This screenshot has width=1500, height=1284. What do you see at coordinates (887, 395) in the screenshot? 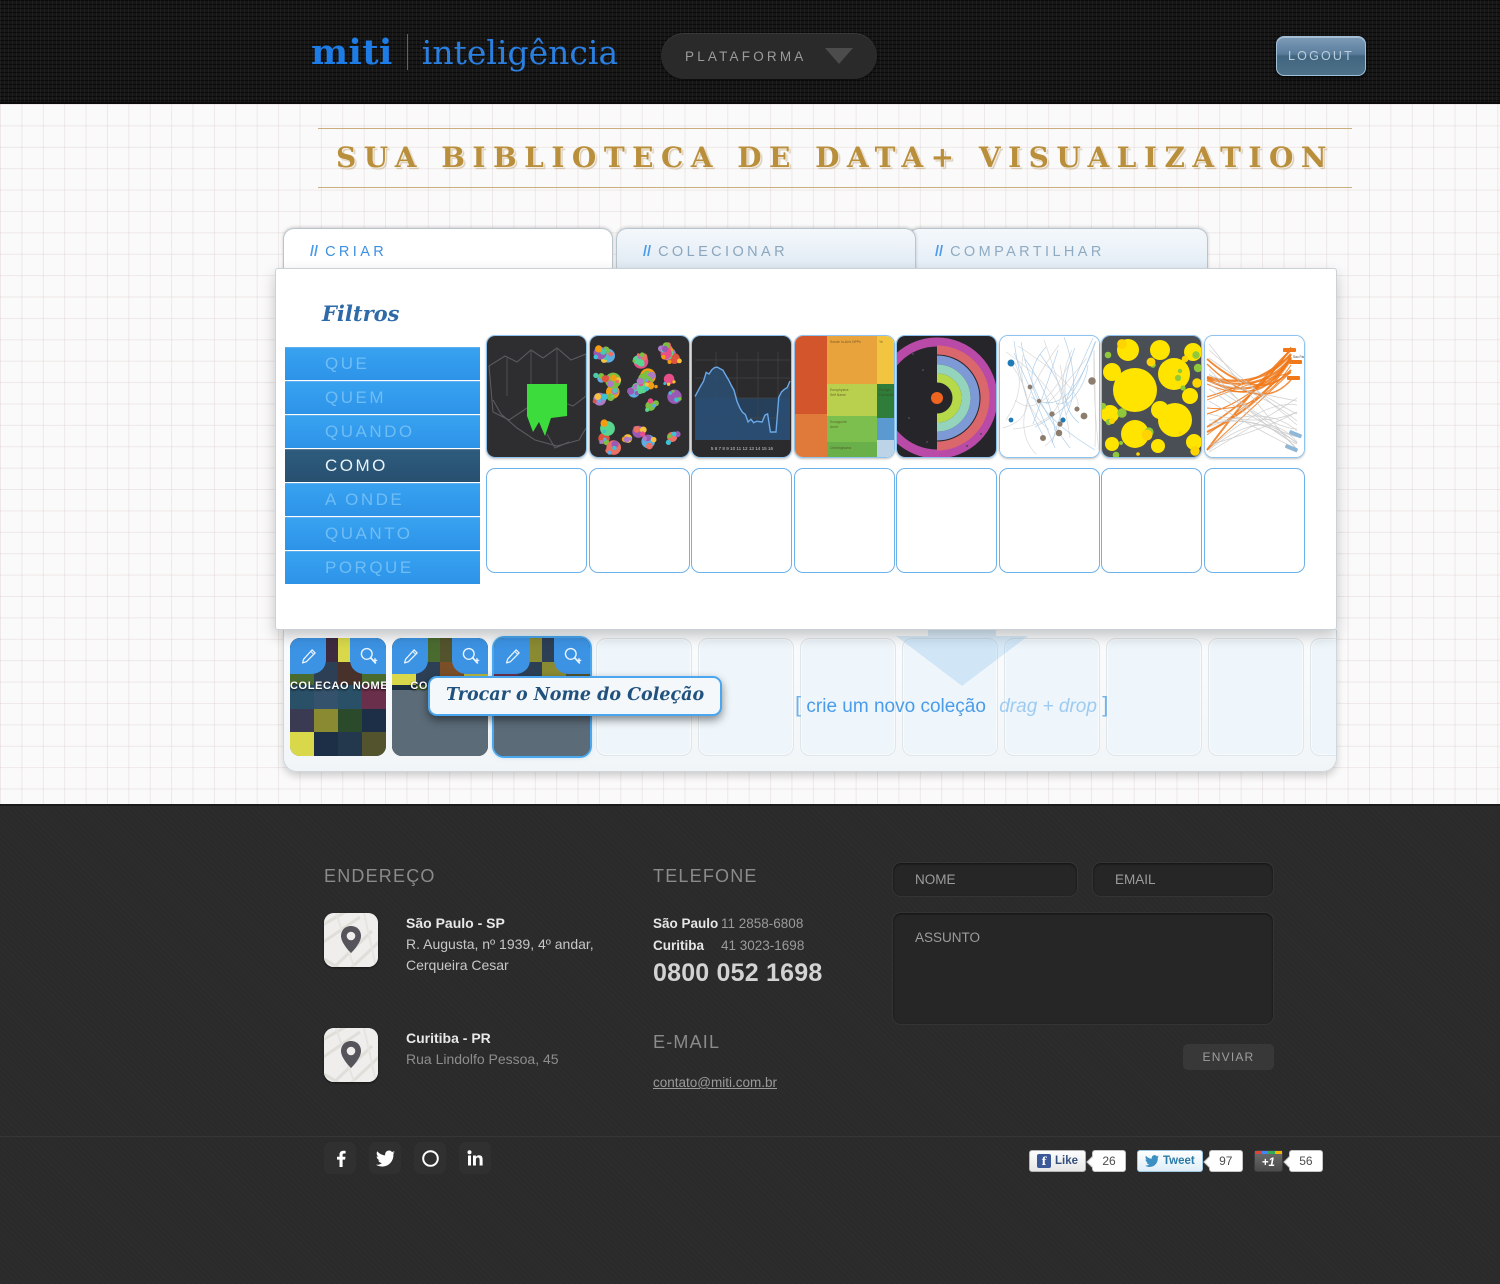
I see `svg-text: Convection` at bounding box center [887, 395].